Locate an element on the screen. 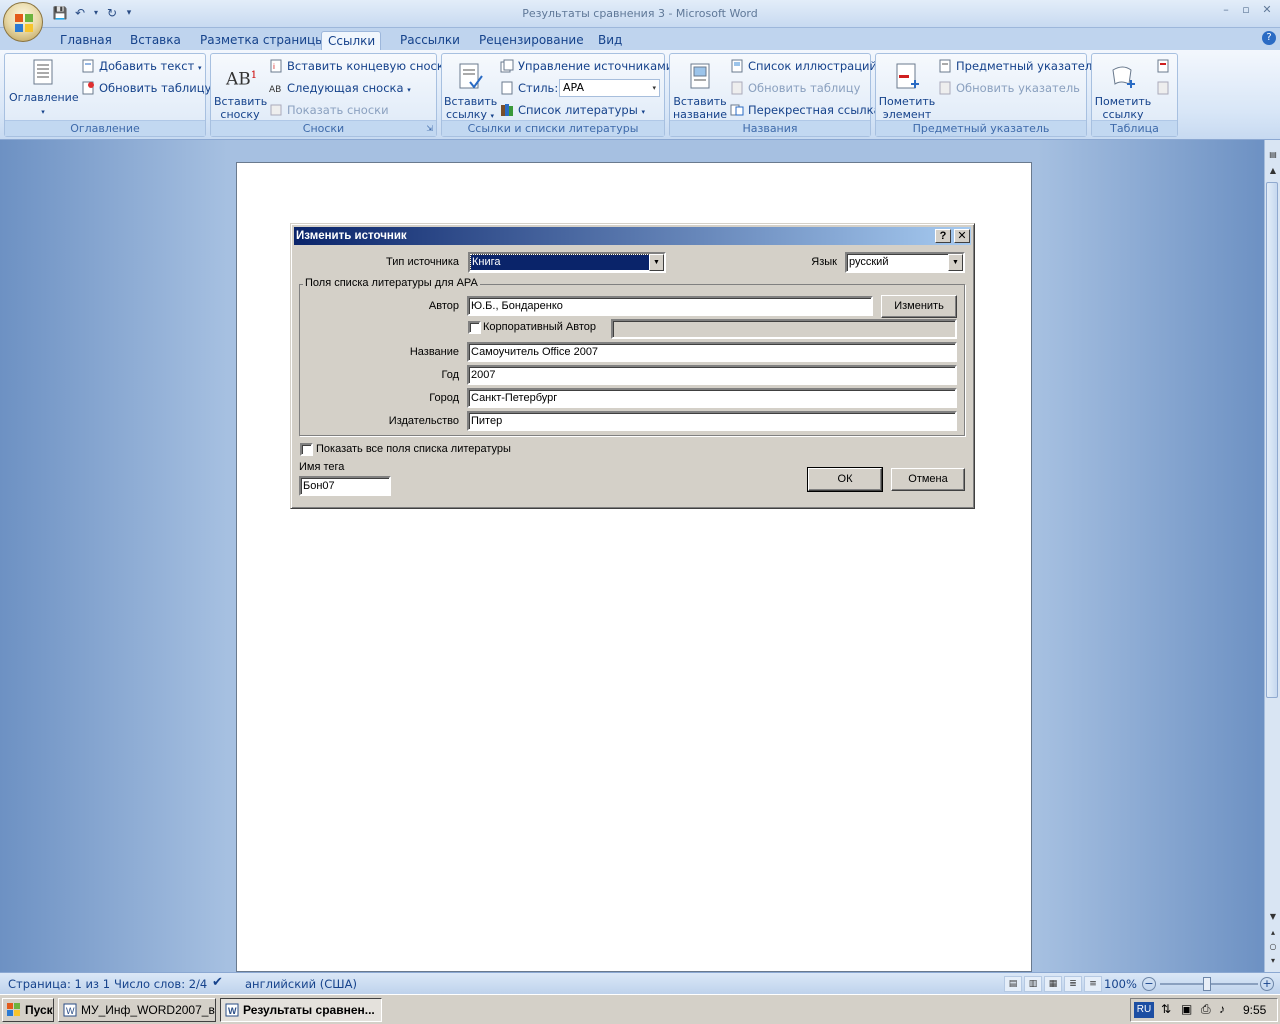 This screenshot has height=1024, width=1280. group-label: Оглавление is located at coordinates (105, 128).